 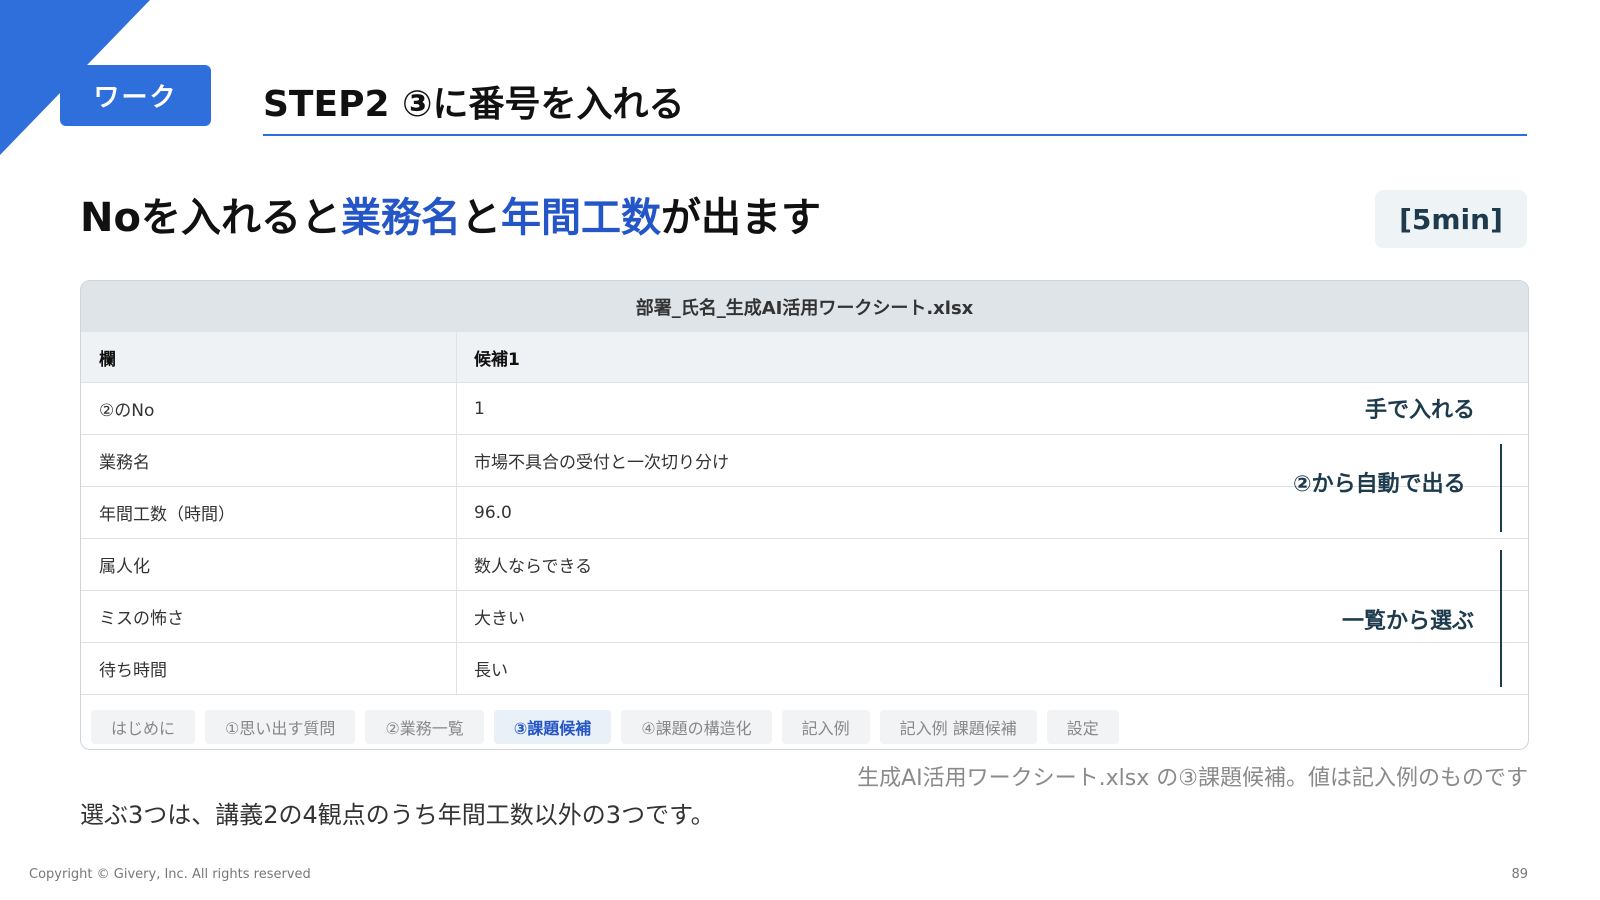 I want to click on bracket-select-from-list, so click(x=1501, y=618).